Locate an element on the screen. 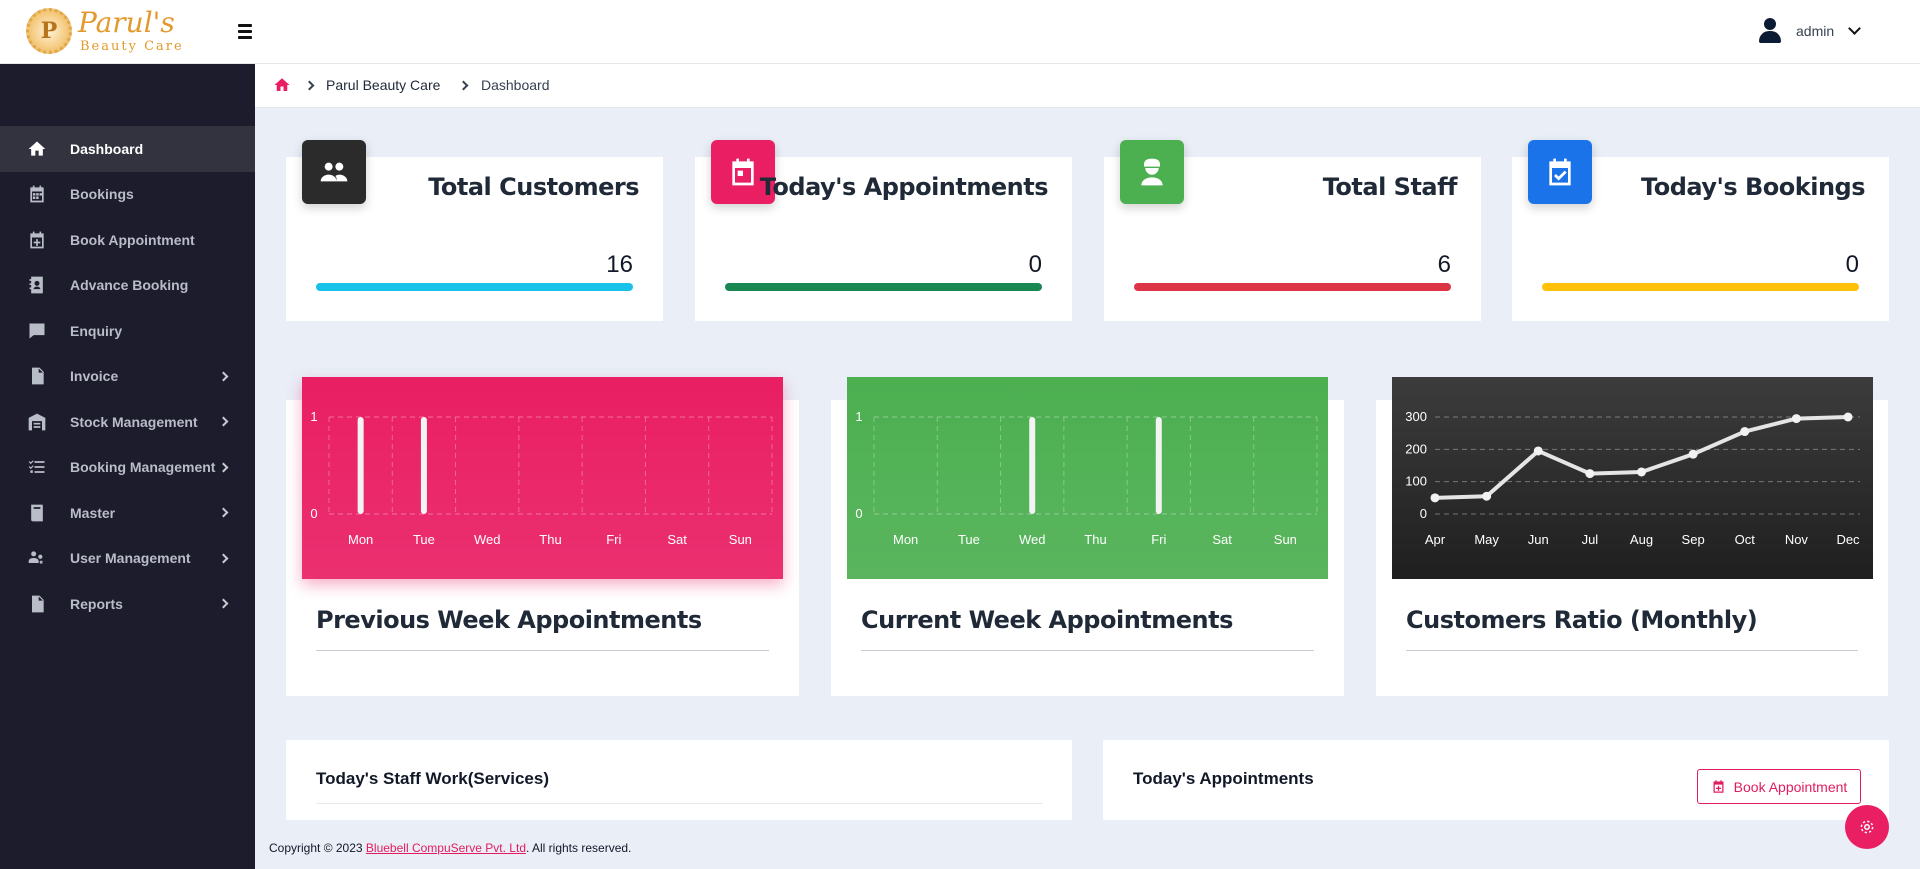 The image size is (1920, 869). sidebar-item-label: Bookings is located at coordinates (102, 194).